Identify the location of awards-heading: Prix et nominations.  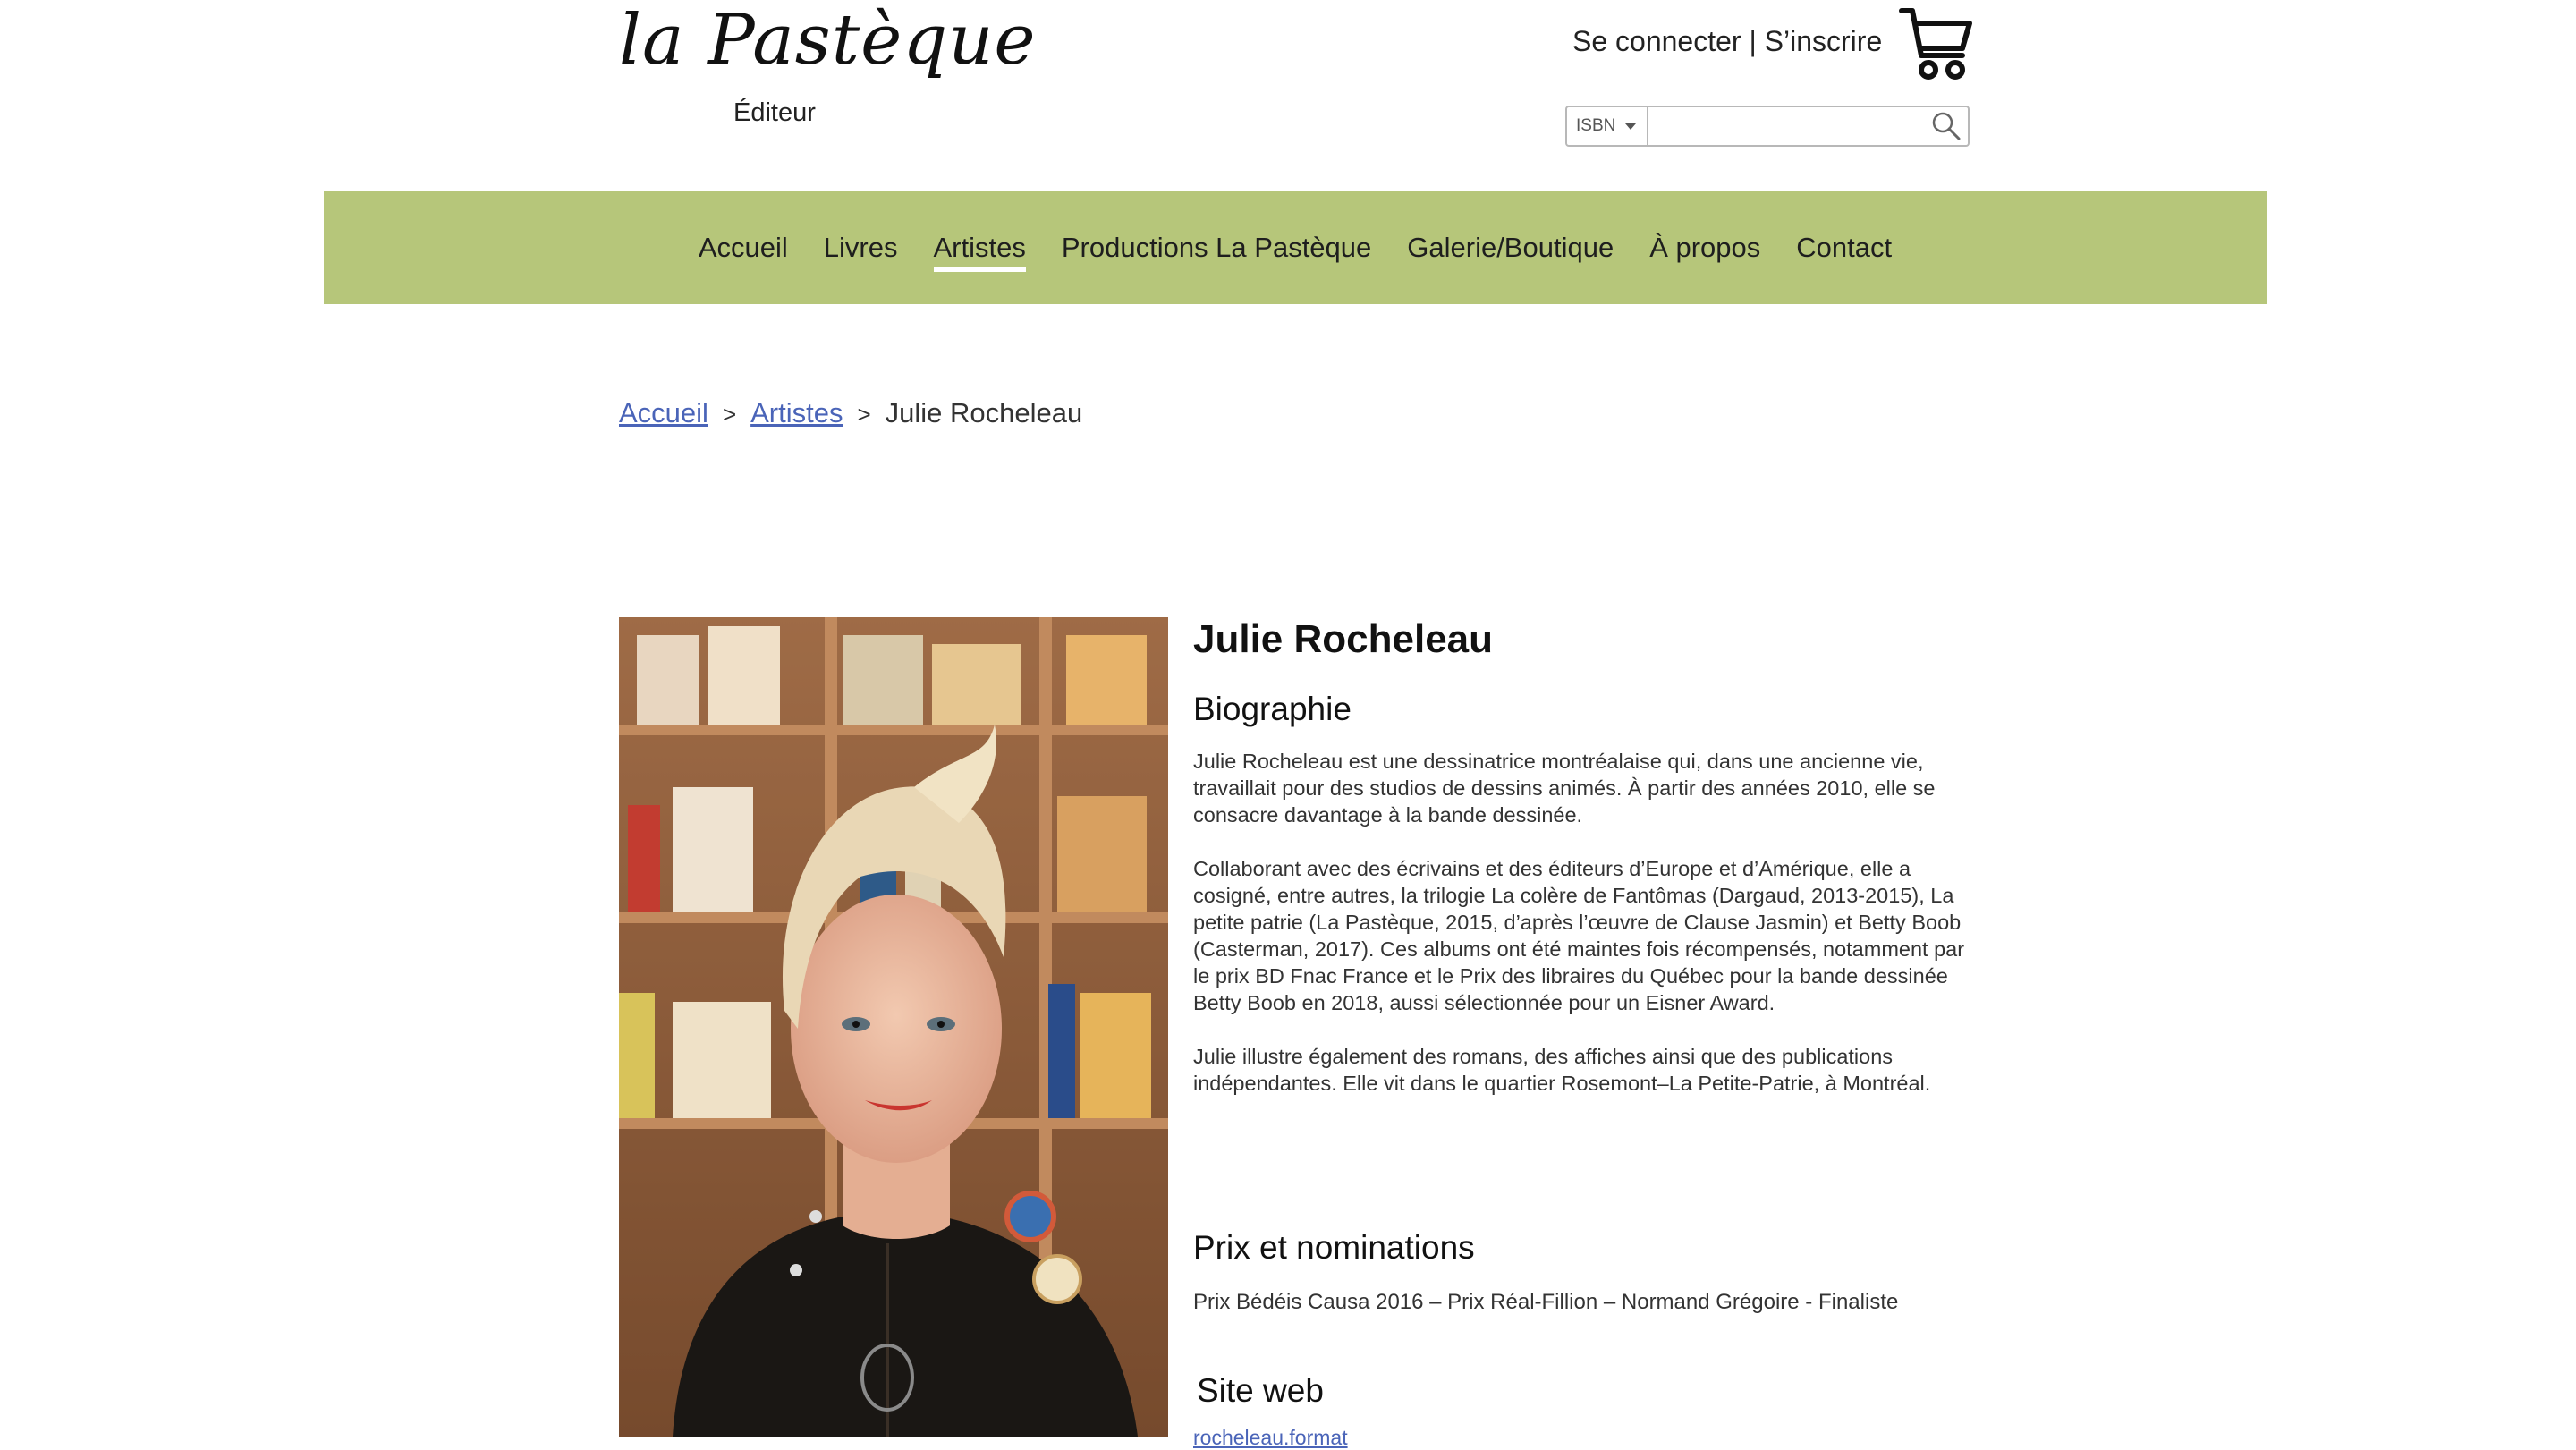
(1334, 1247).